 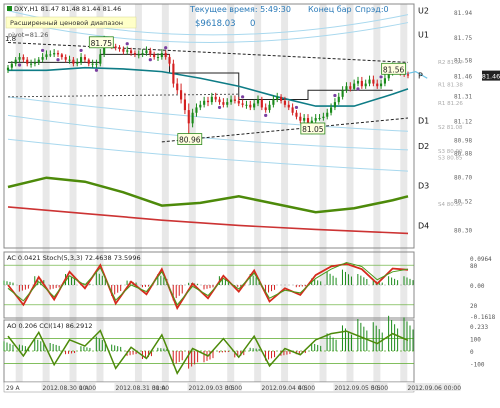 I want to click on ac-tick-label: 80, so click(x=474, y=266).